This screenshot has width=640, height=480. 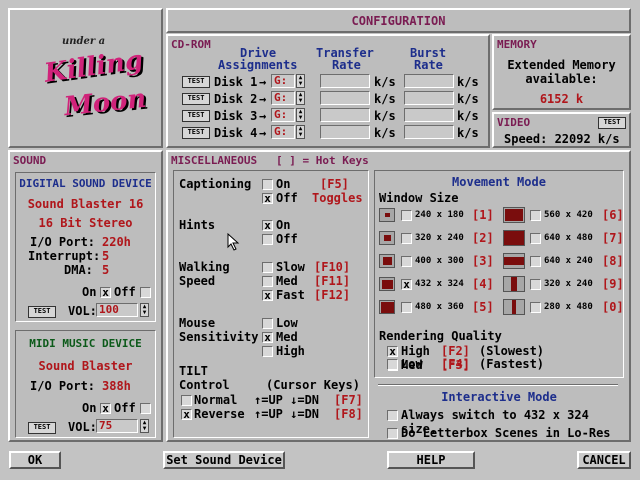 What do you see at coordinates (283, 225) in the screenshot?
I see `hints-on-label: On` at bounding box center [283, 225].